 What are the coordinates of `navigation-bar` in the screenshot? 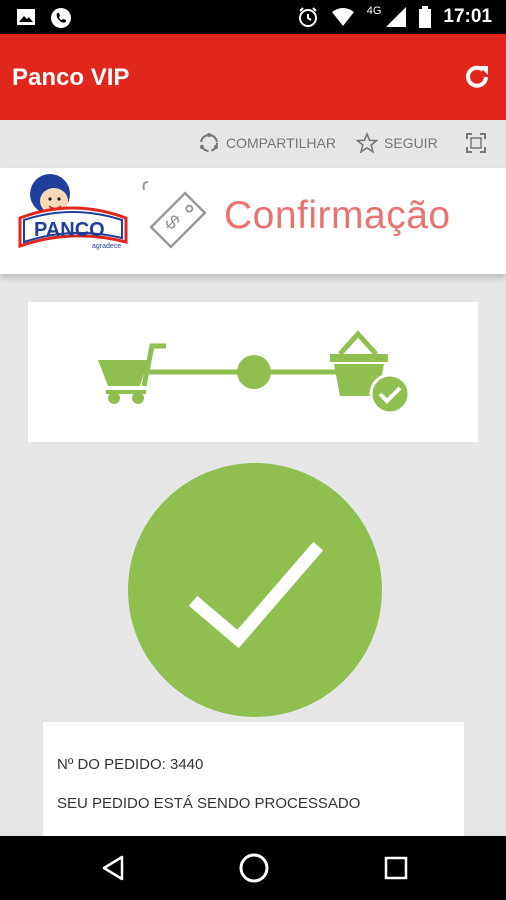 It's located at (253, 868).